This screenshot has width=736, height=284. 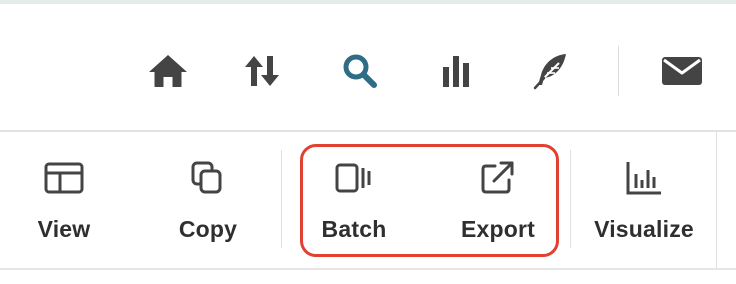 What do you see at coordinates (618, 71) in the screenshot?
I see `nav-divider` at bounding box center [618, 71].